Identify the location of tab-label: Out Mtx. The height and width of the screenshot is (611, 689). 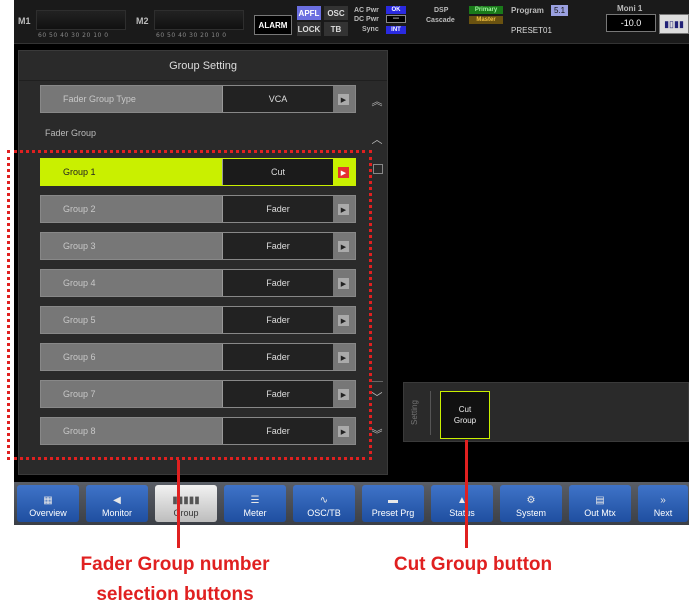
(600, 513).